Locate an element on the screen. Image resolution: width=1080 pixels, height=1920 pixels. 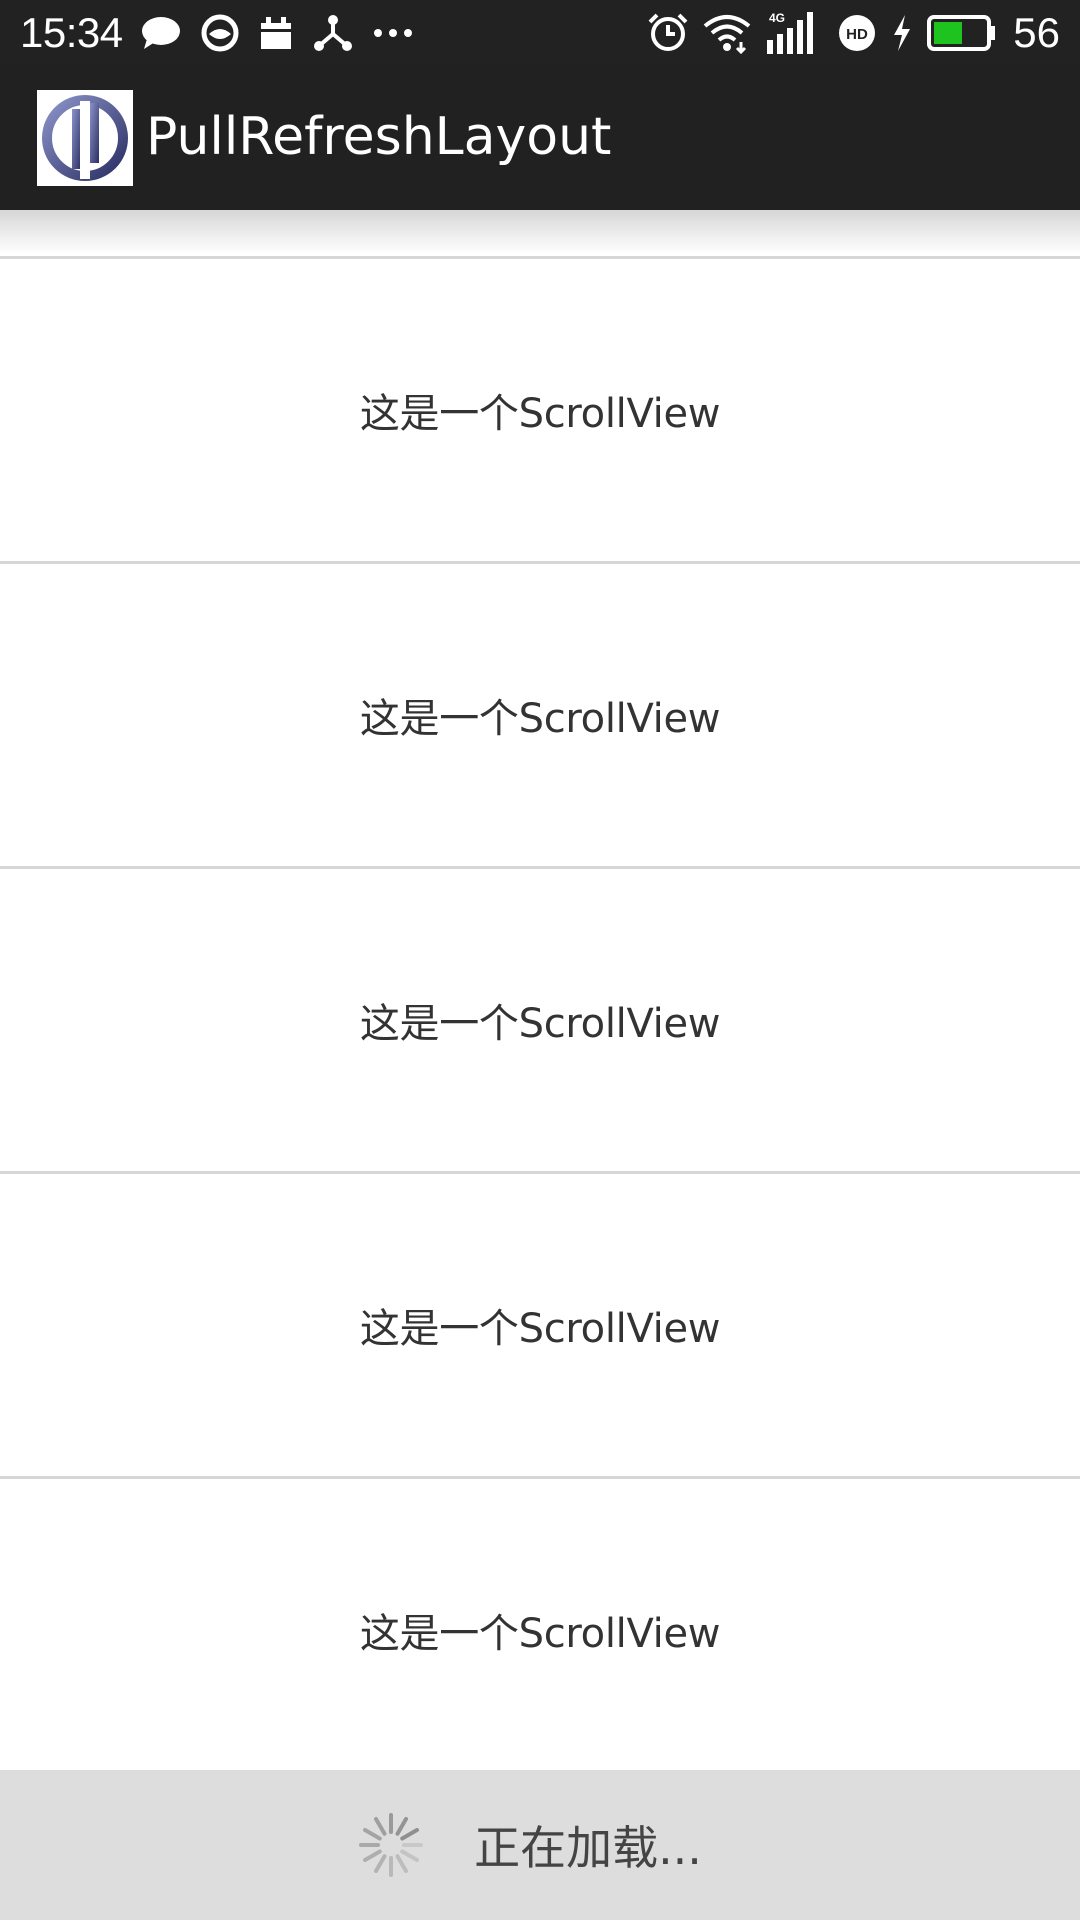
hd-label: HD is located at coordinates (857, 34).